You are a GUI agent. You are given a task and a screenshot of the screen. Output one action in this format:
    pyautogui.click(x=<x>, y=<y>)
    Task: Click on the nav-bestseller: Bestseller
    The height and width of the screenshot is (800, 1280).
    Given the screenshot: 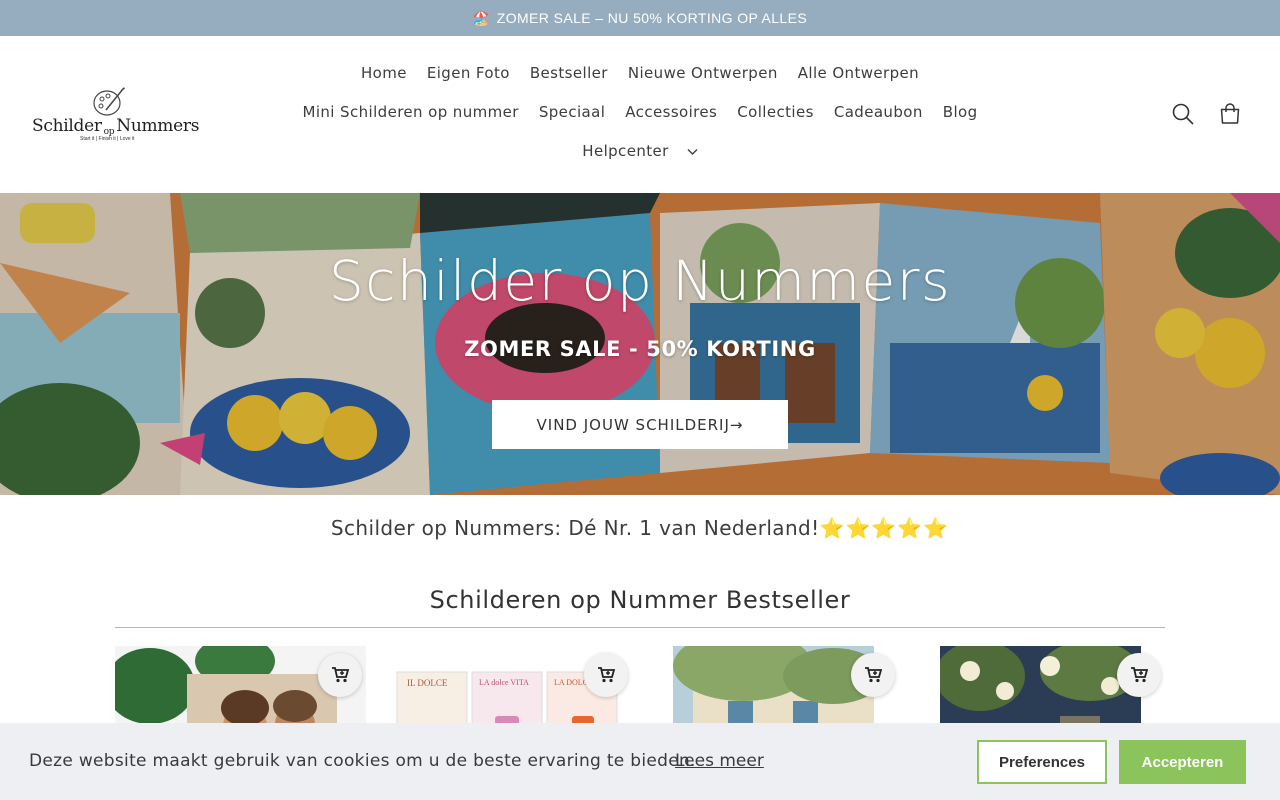 What is the action you would take?
    pyautogui.click(x=569, y=73)
    